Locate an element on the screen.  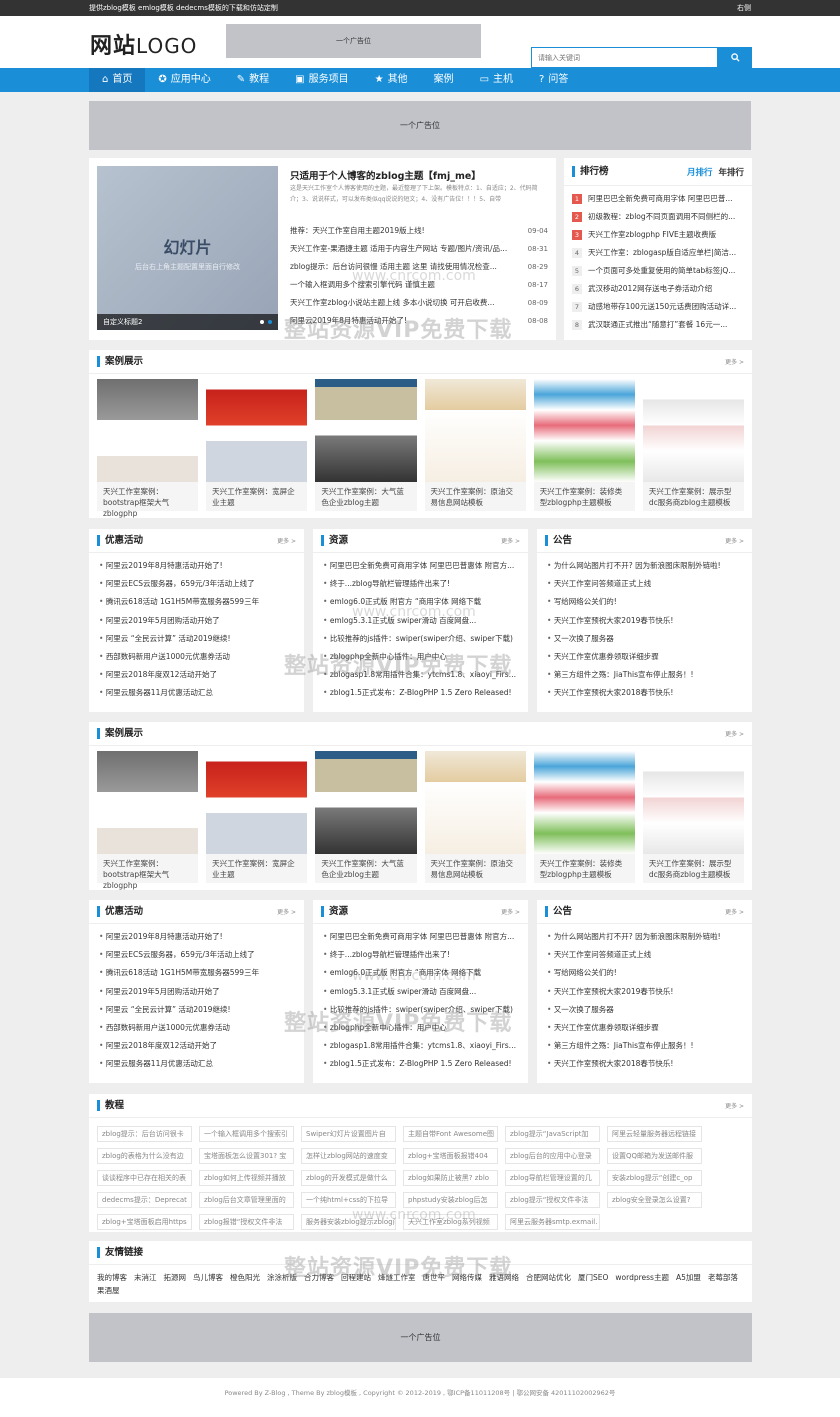
list-item: 终于...zblog导航栏管理插件出来了! is located at coordinates (420, 584).